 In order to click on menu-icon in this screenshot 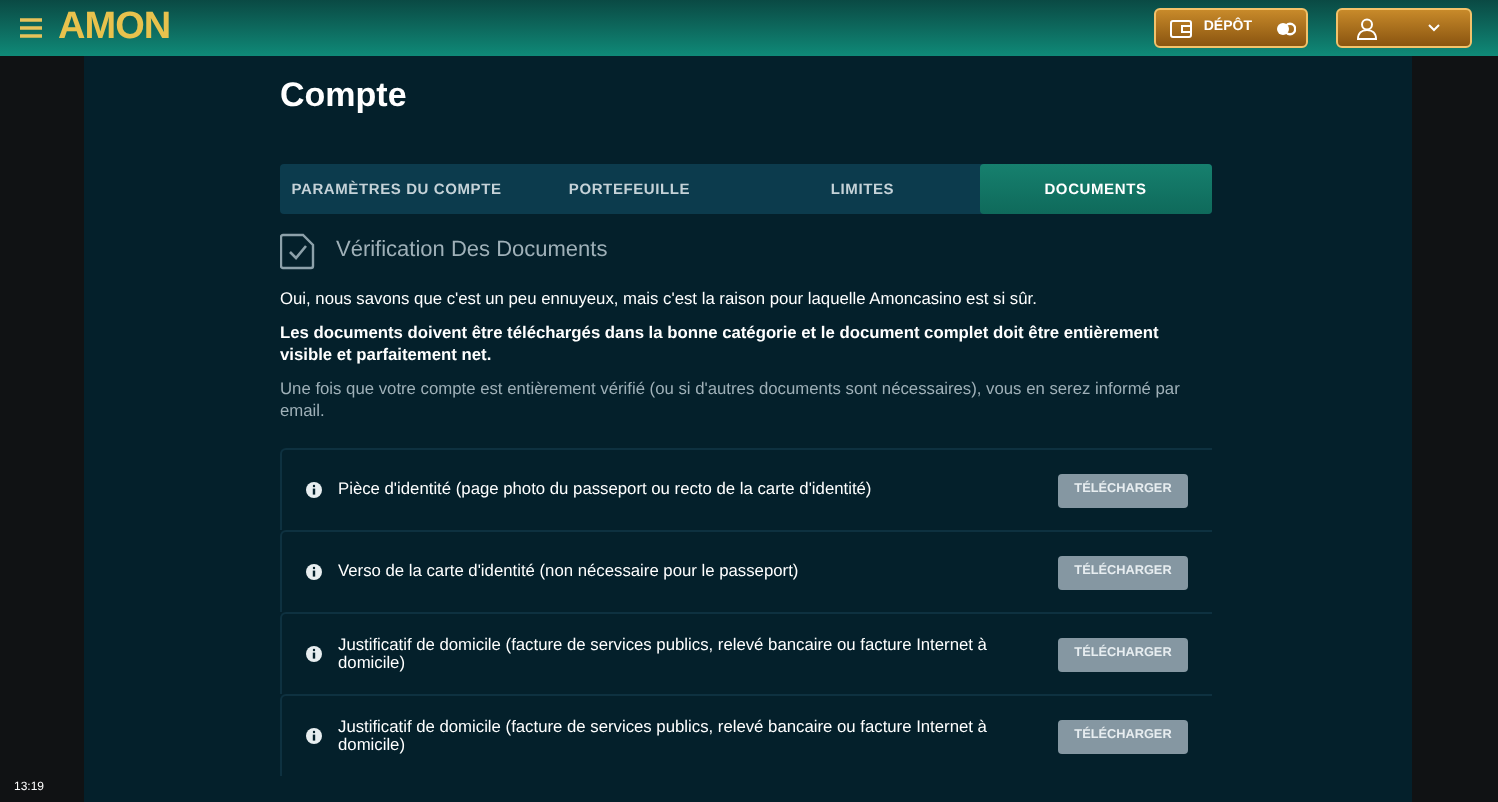, I will do `click(31, 28)`.